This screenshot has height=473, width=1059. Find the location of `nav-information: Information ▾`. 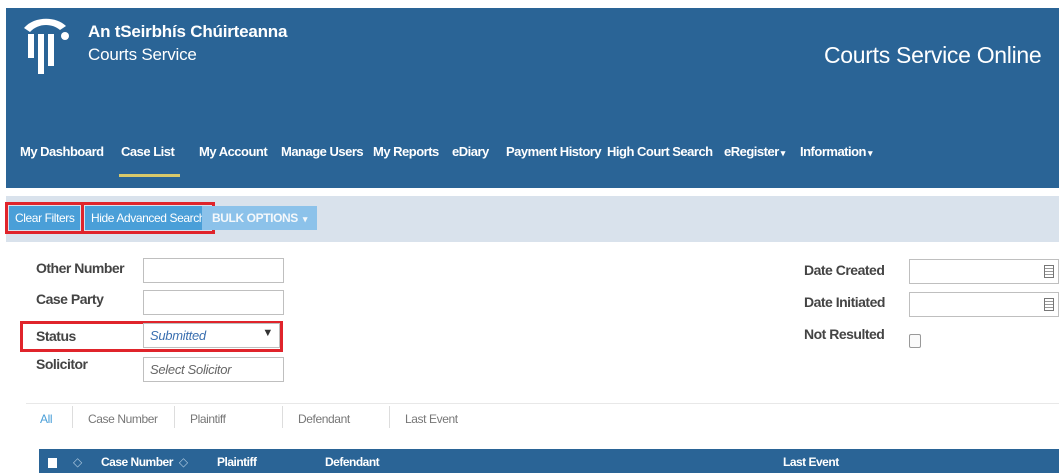

nav-information: Information ▾ is located at coordinates (836, 151).